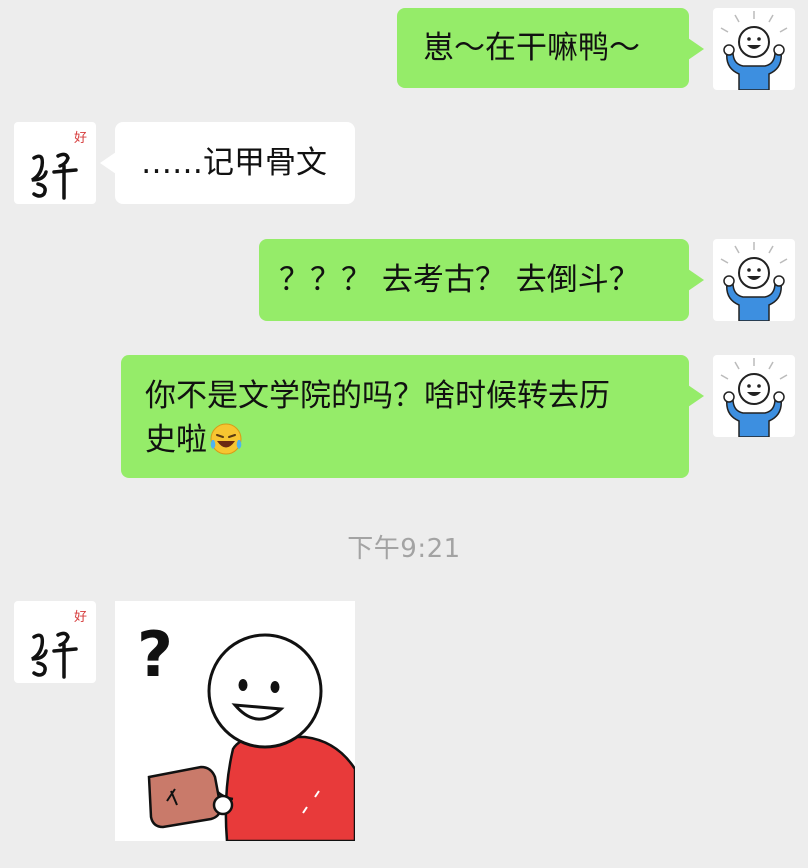 This screenshot has width=808, height=868. I want to click on sticker-message: ?, so click(236, 722).